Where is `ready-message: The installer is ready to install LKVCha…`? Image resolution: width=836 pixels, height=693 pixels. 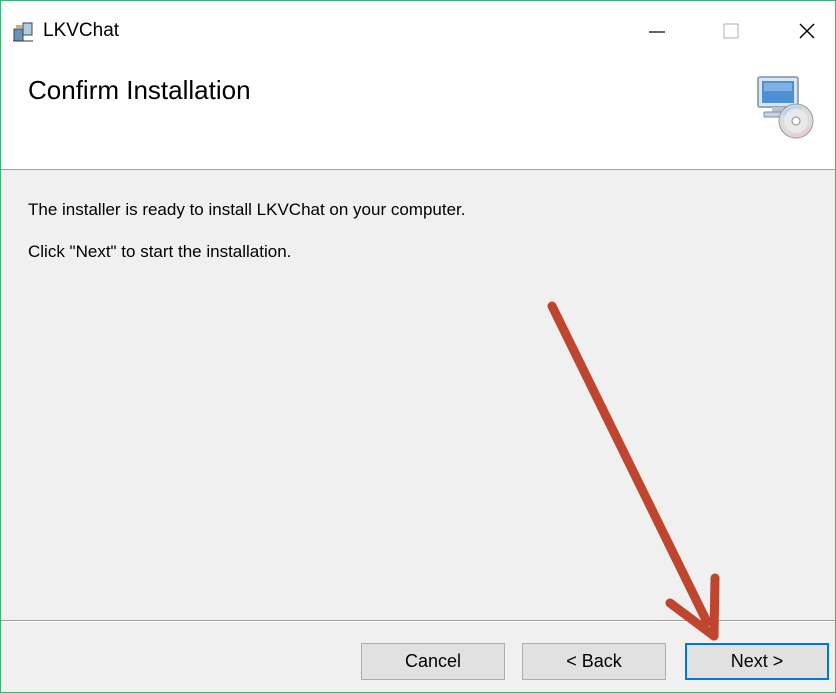 ready-message: The installer is ready to install LKVCha… is located at coordinates (247, 209).